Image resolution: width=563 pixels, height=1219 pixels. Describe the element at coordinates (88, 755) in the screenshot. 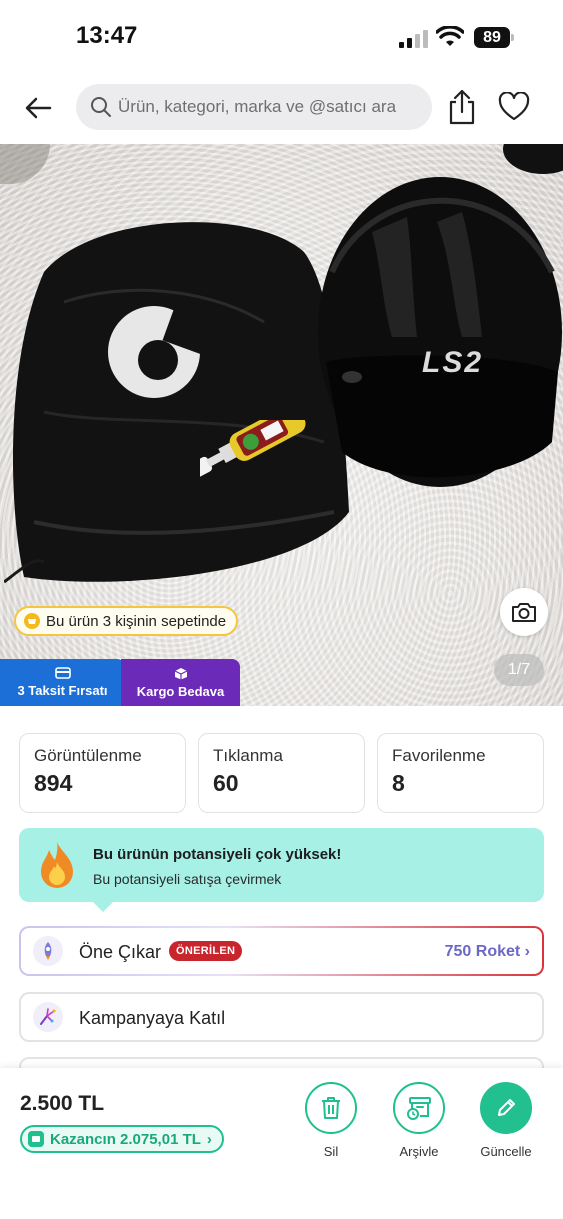

I see `stat-views-label: Görüntülenme` at that location.